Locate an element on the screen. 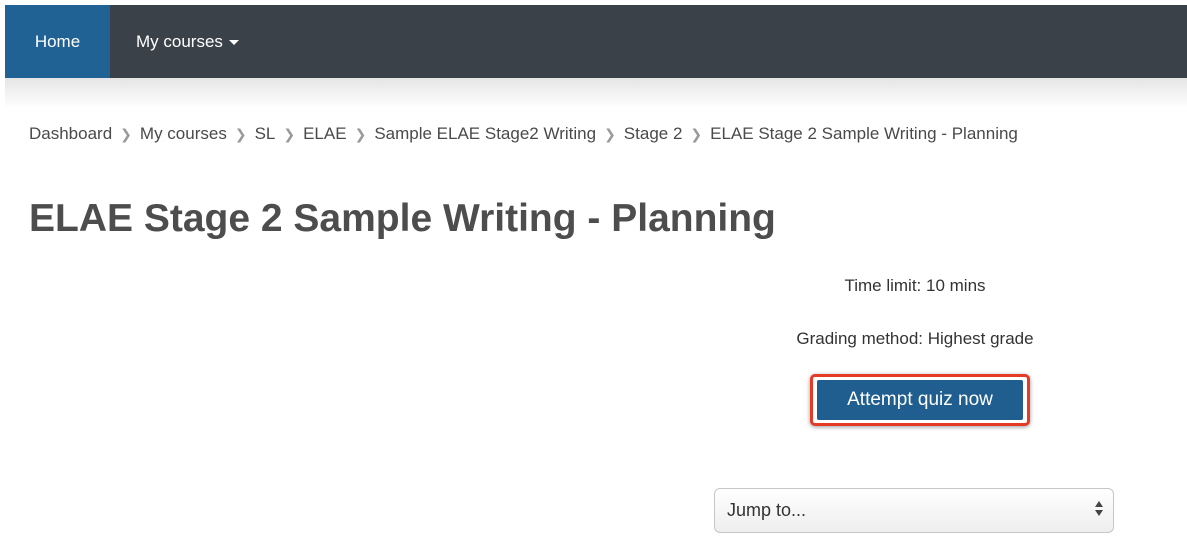  breadcrumb-item-my-courses: My courses is located at coordinates (183, 134).